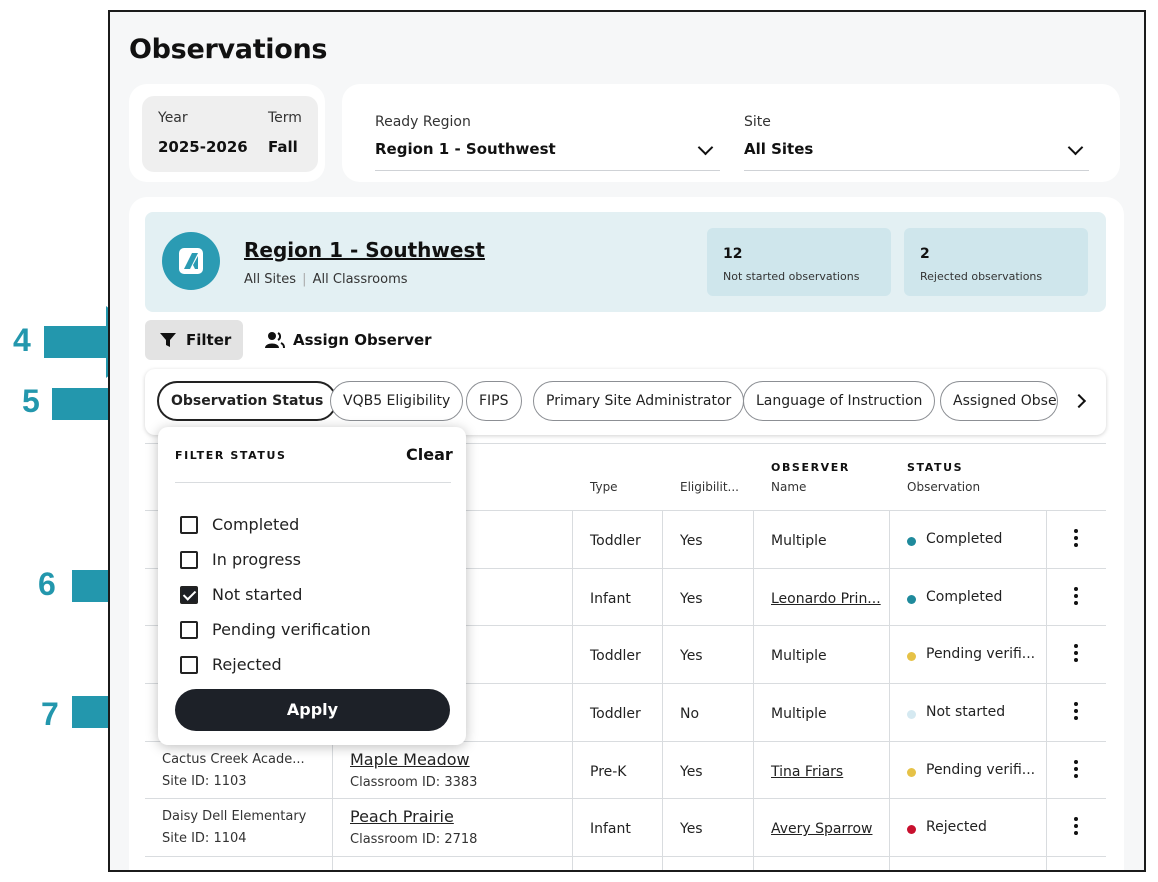 This screenshot has width=1158, height=882. What do you see at coordinates (47, 584) in the screenshot?
I see `callout-number-6: 6` at bounding box center [47, 584].